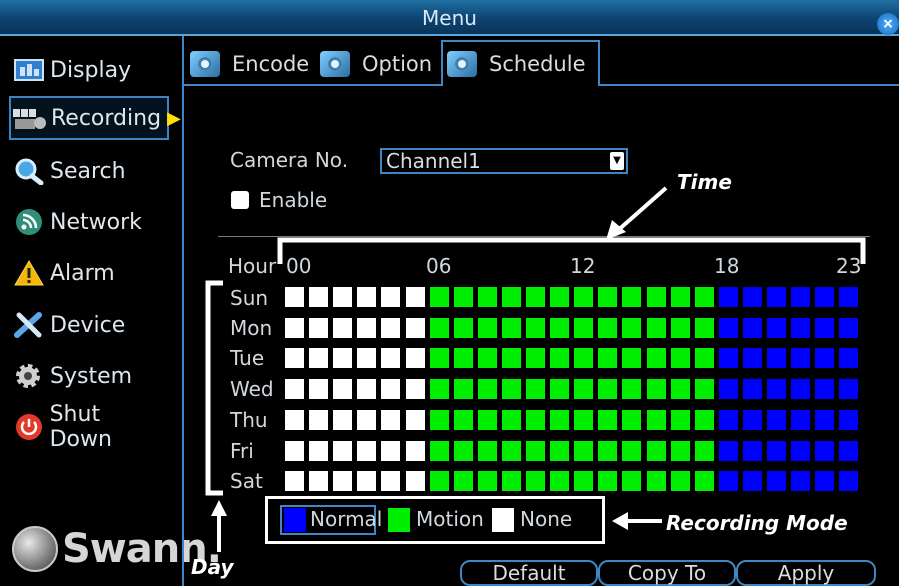 The width and height of the screenshot is (899, 586). I want to click on sidebar-item-display: Display, so click(89, 70).